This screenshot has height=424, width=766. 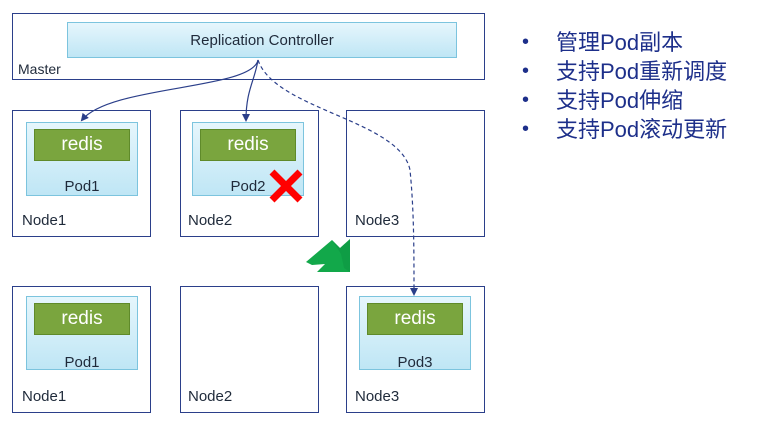 I want to click on connector-to-pod1, so click(x=169, y=90).